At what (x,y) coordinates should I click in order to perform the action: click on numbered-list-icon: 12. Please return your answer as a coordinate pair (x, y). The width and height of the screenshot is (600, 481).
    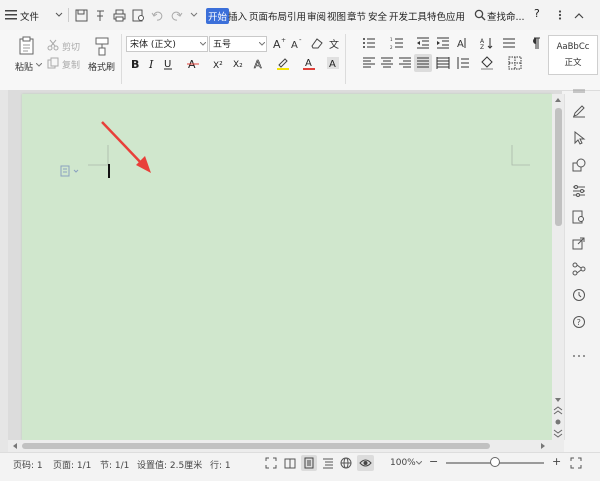
    Looking at the image, I should click on (397, 43).